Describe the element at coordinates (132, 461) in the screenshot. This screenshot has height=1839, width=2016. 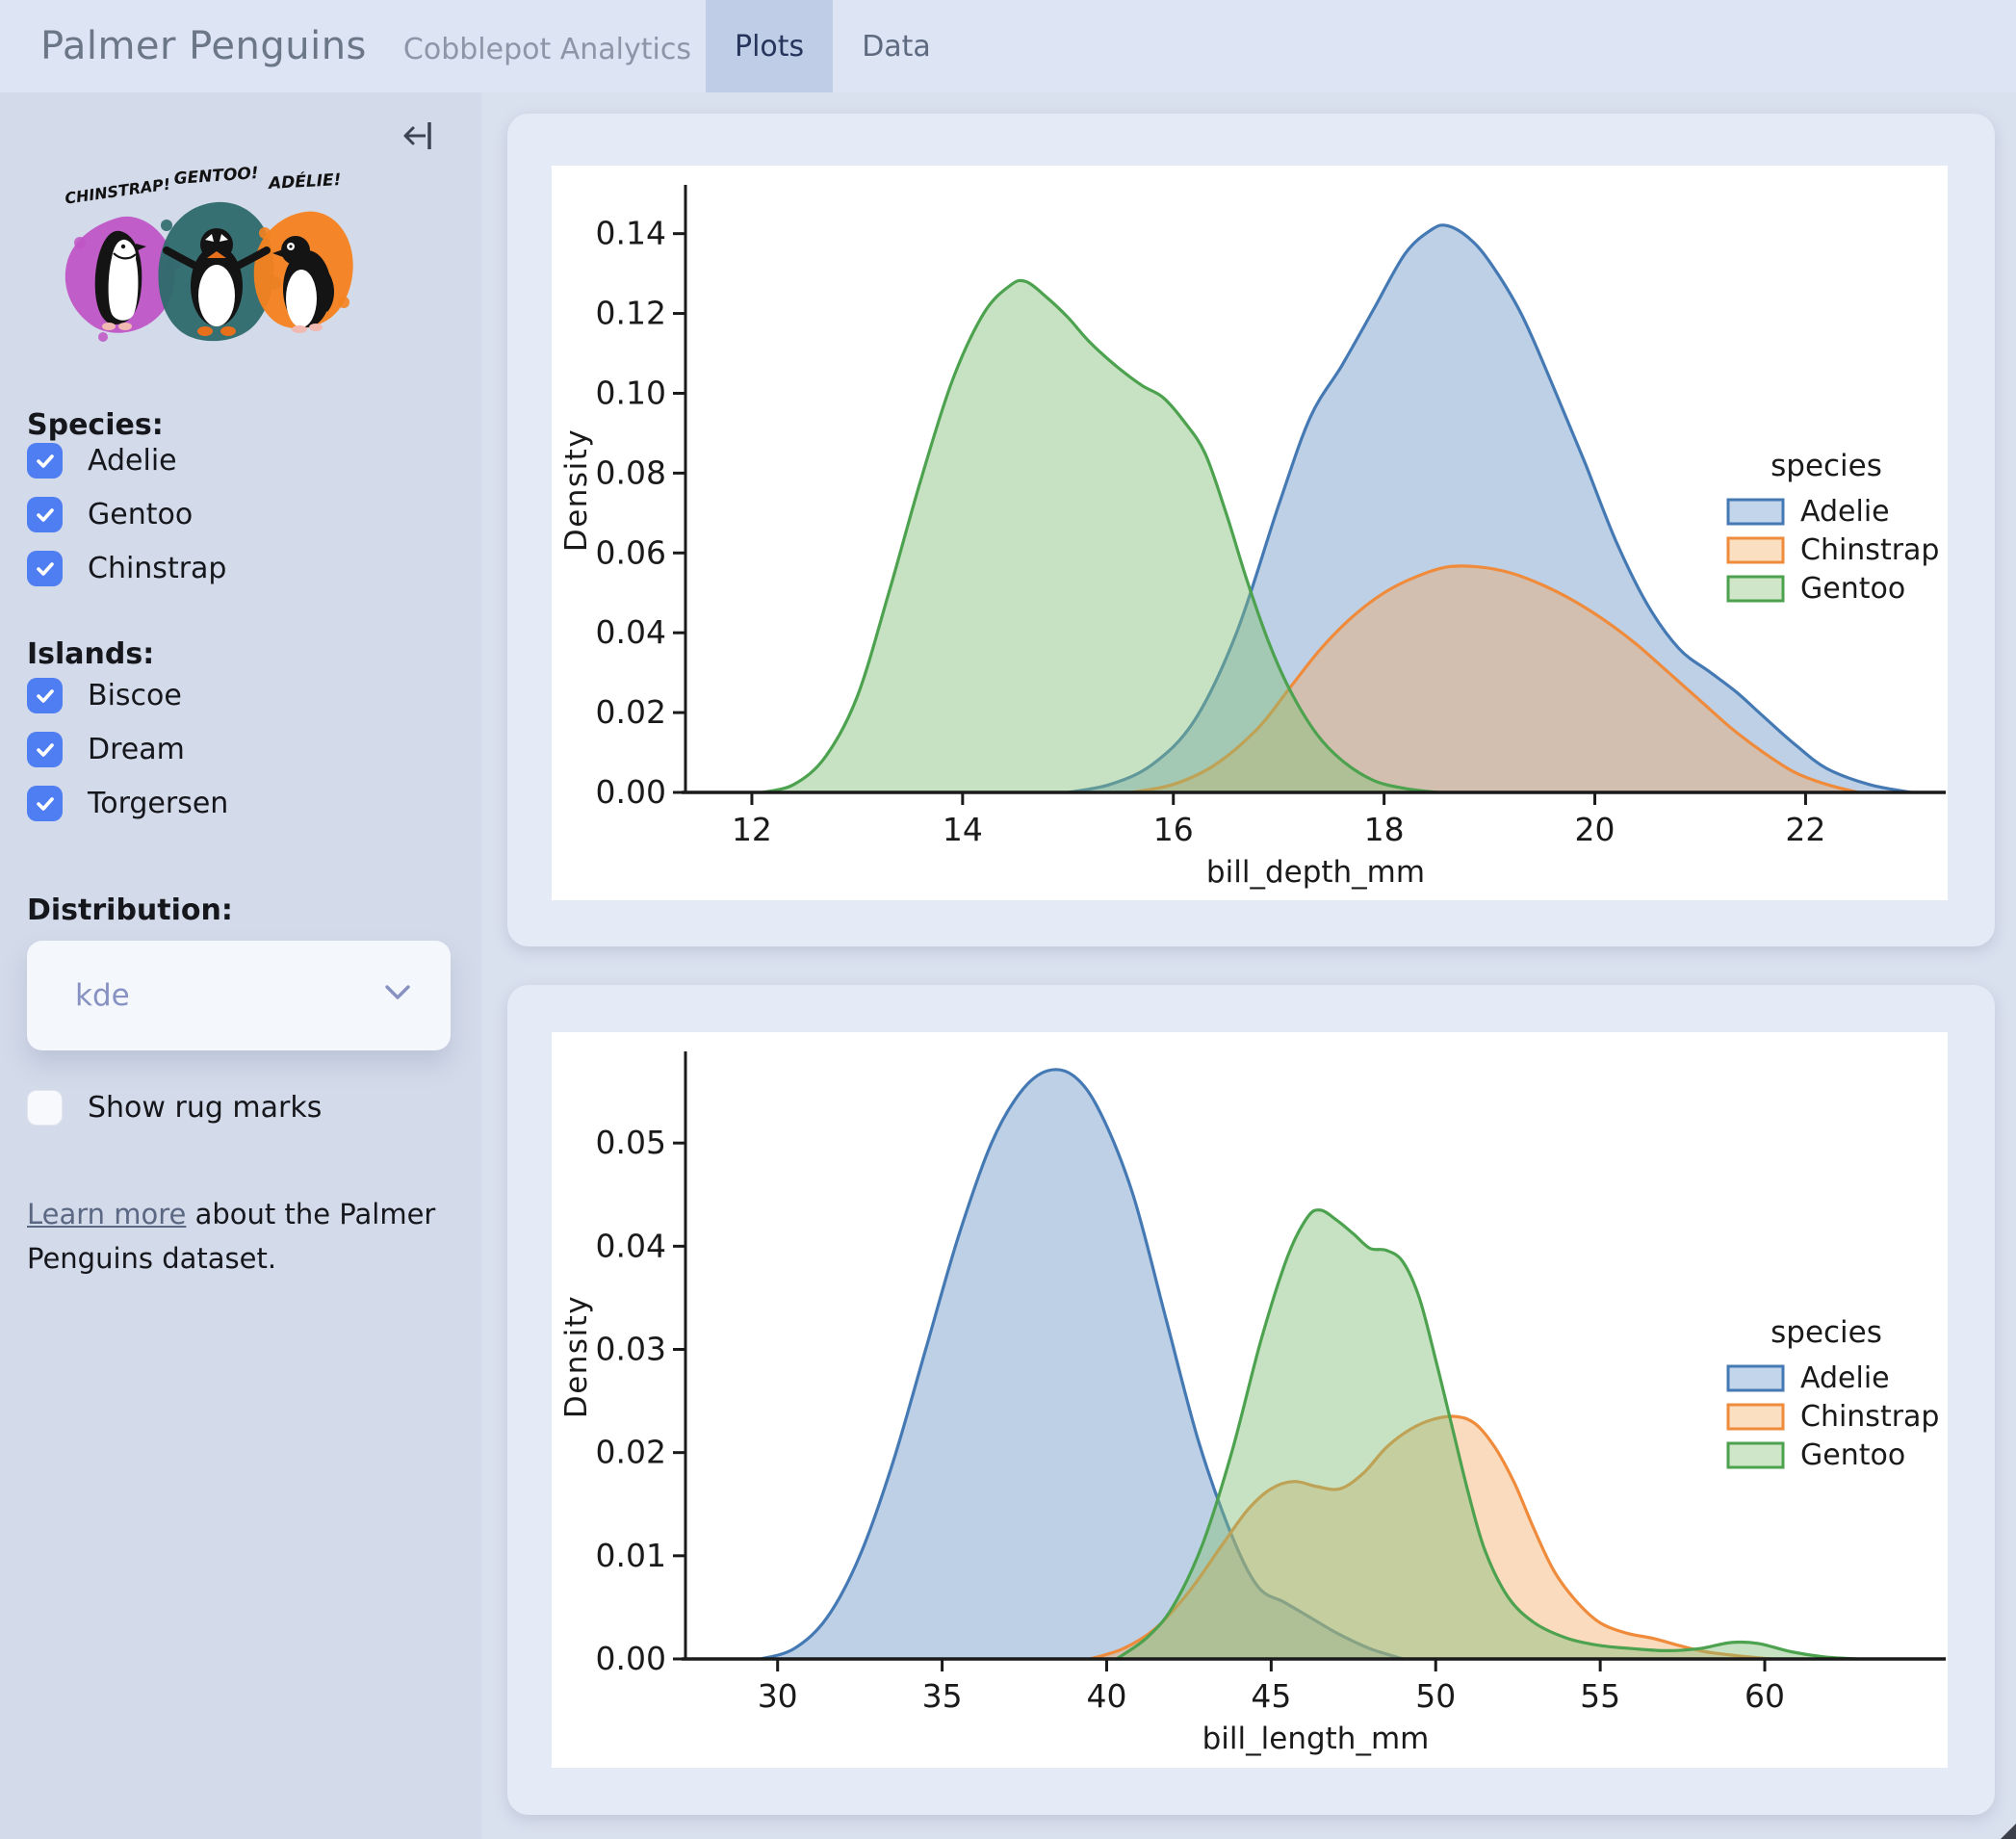
I see `checkbox-label: Adelie` at that location.